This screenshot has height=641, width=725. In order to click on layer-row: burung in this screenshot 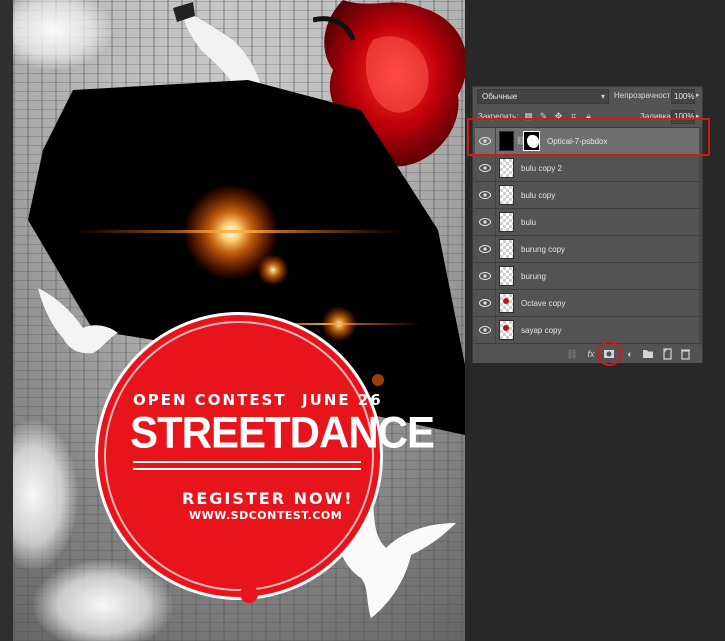, I will do `click(587, 276)`.